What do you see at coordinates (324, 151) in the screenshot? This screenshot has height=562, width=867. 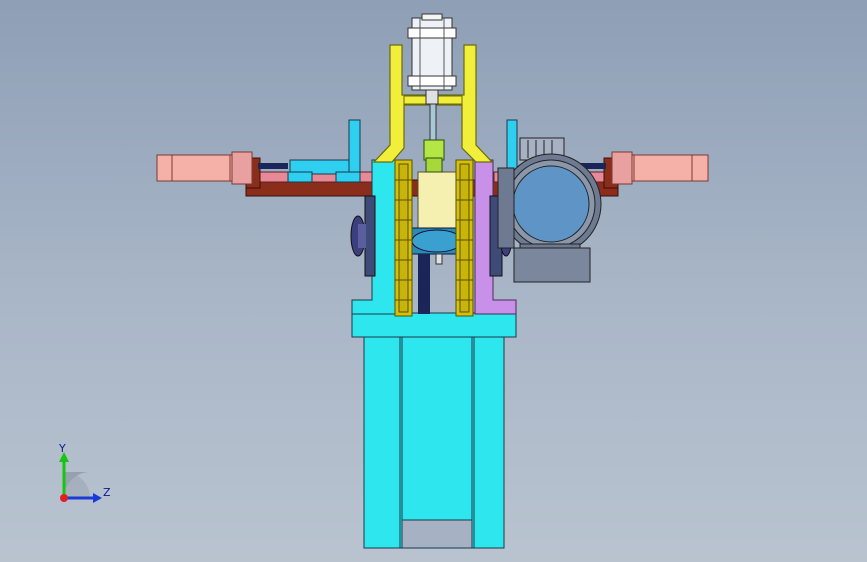 I see `left-bracket` at bounding box center [324, 151].